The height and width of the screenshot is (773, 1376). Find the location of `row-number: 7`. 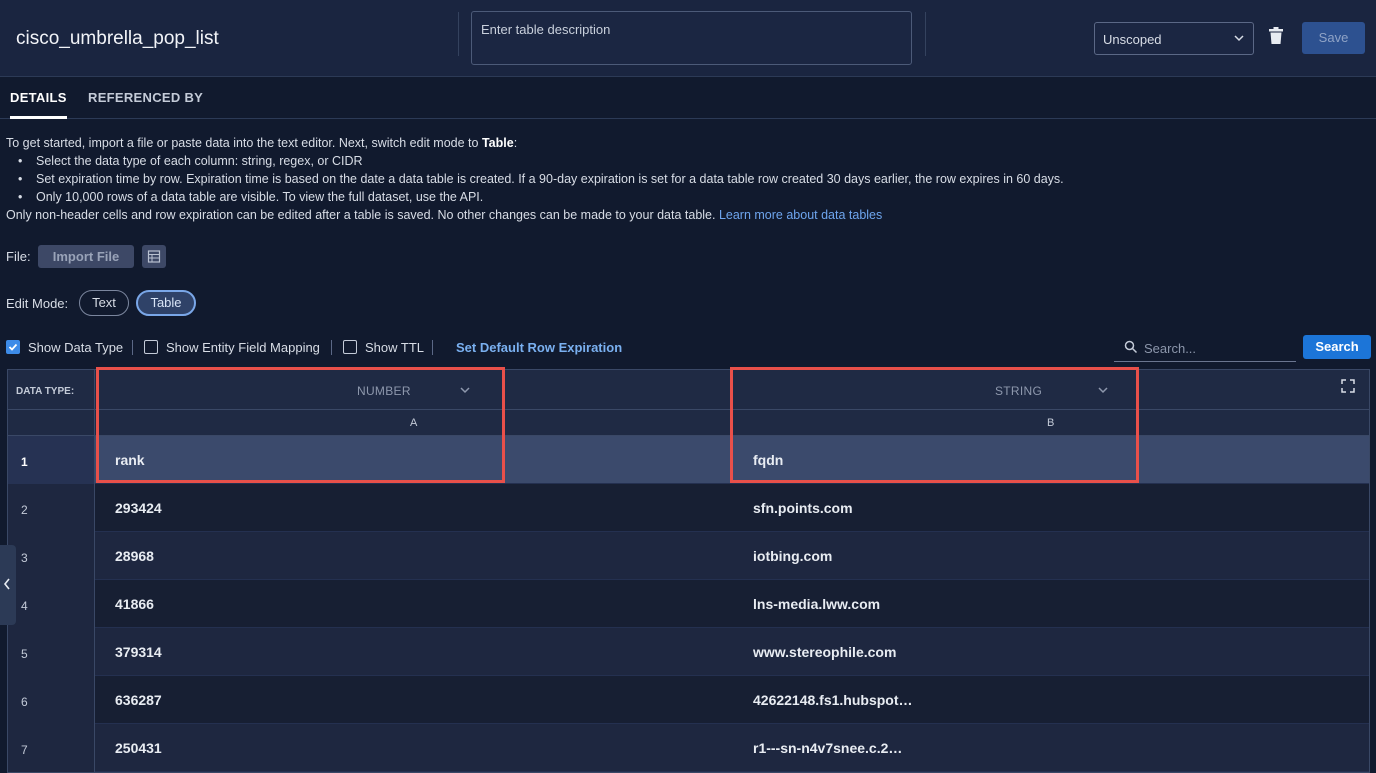

row-number: 7 is located at coordinates (51, 748).